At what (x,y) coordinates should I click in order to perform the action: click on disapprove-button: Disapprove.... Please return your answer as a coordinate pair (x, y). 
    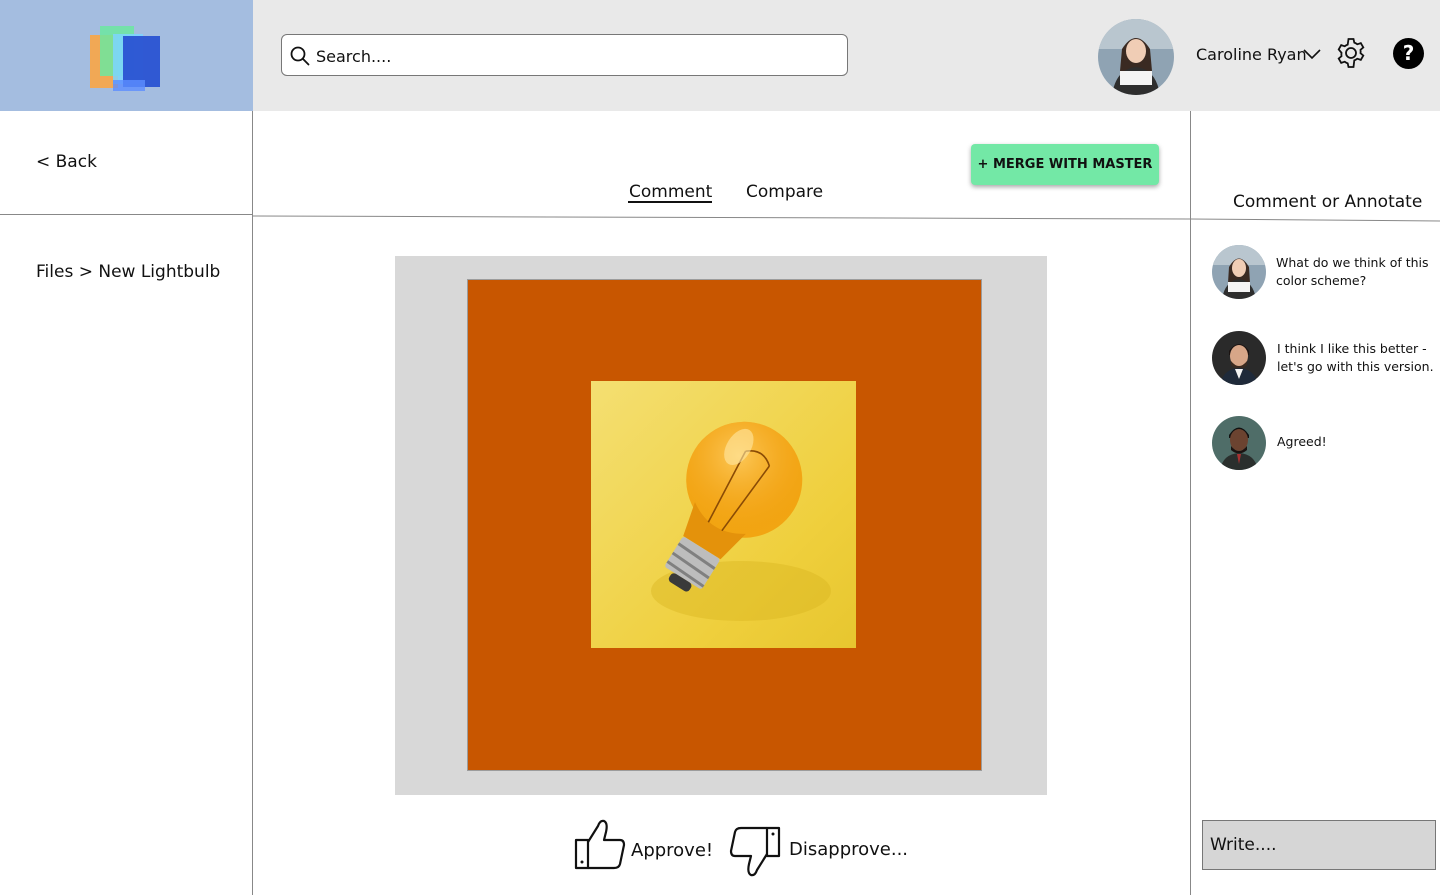
    Looking at the image, I should click on (848, 849).